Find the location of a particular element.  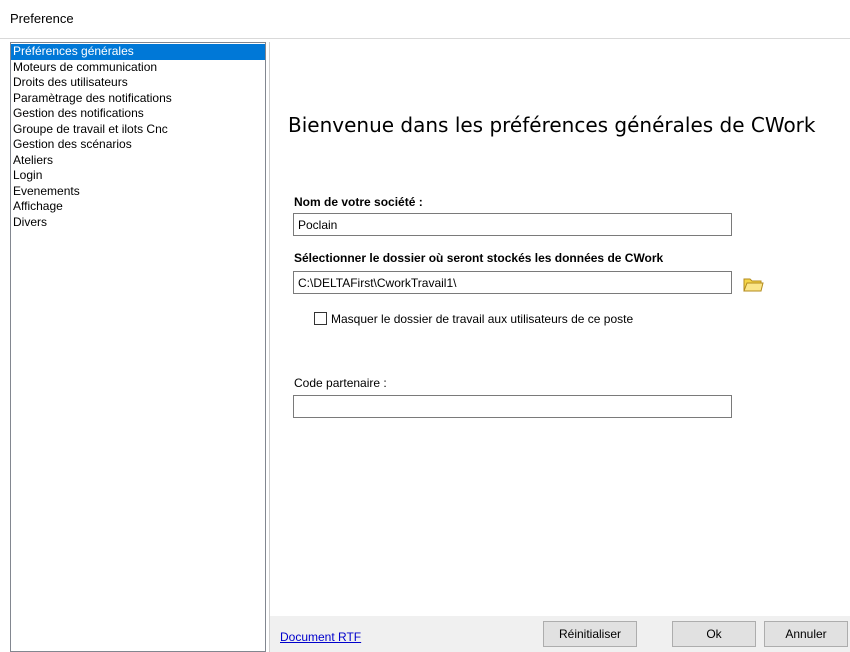

hide-folder-checkbox is located at coordinates (320, 318).